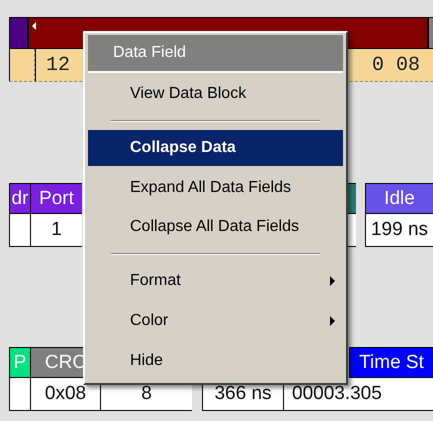  I want to click on data-byte: 0 08, so click(396, 65).